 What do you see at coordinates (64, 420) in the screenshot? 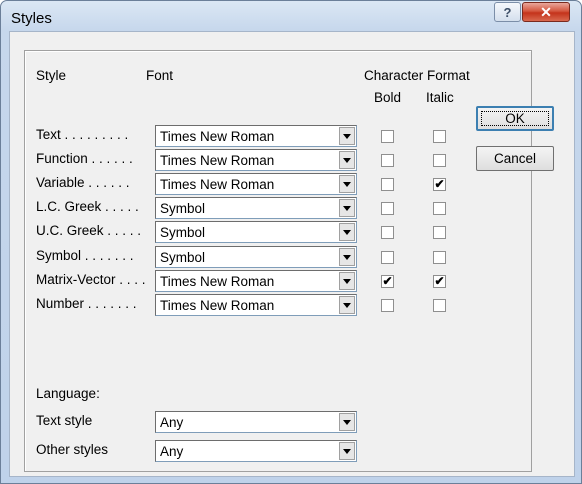
I see `text-style-label: Text style` at bounding box center [64, 420].